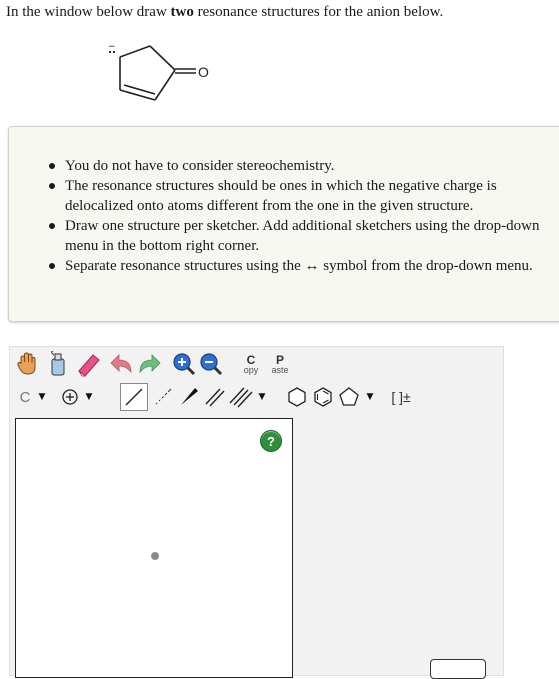 This screenshot has width=559, height=679. What do you see at coordinates (42, 397) in the screenshot?
I see `element-dropdown-caret: ▼` at bounding box center [42, 397].